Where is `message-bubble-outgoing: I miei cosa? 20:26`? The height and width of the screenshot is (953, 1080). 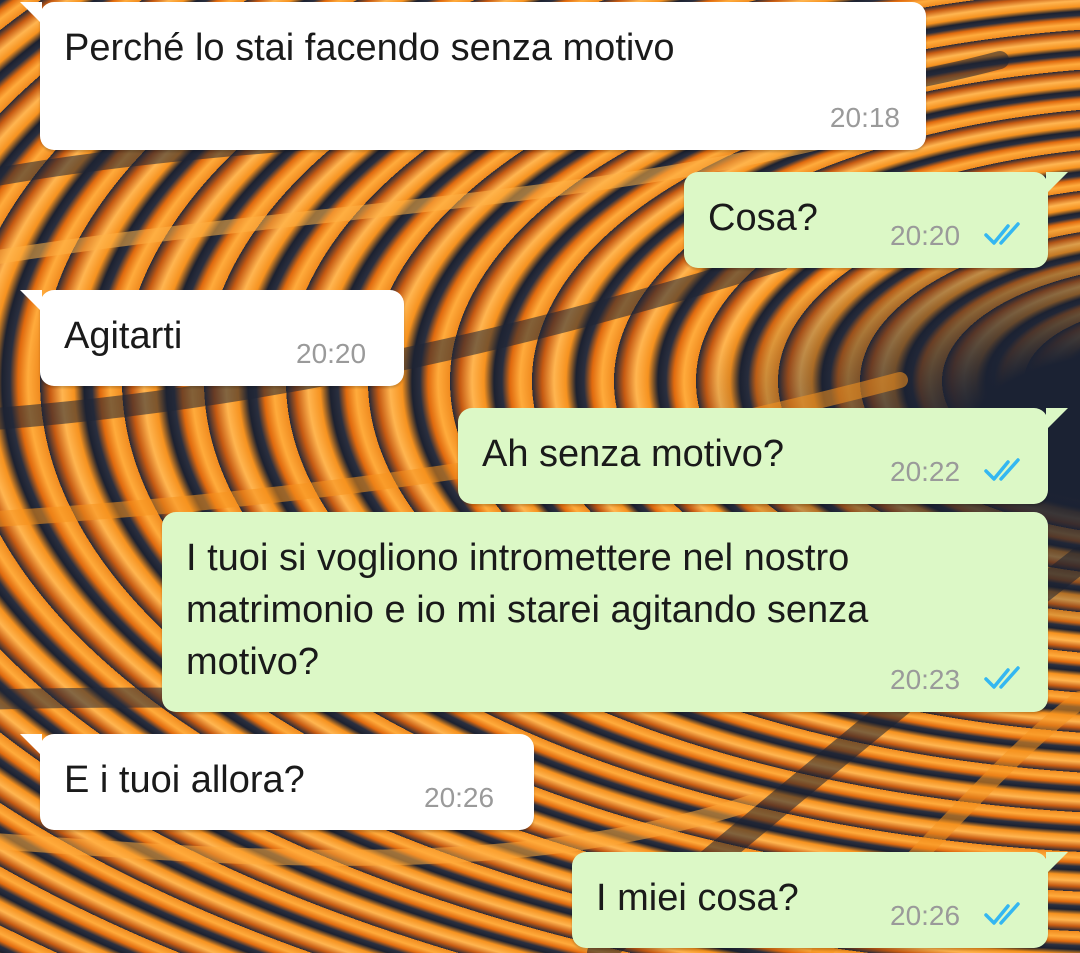
message-bubble-outgoing: I miei cosa? 20:26 is located at coordinates (820, 900).